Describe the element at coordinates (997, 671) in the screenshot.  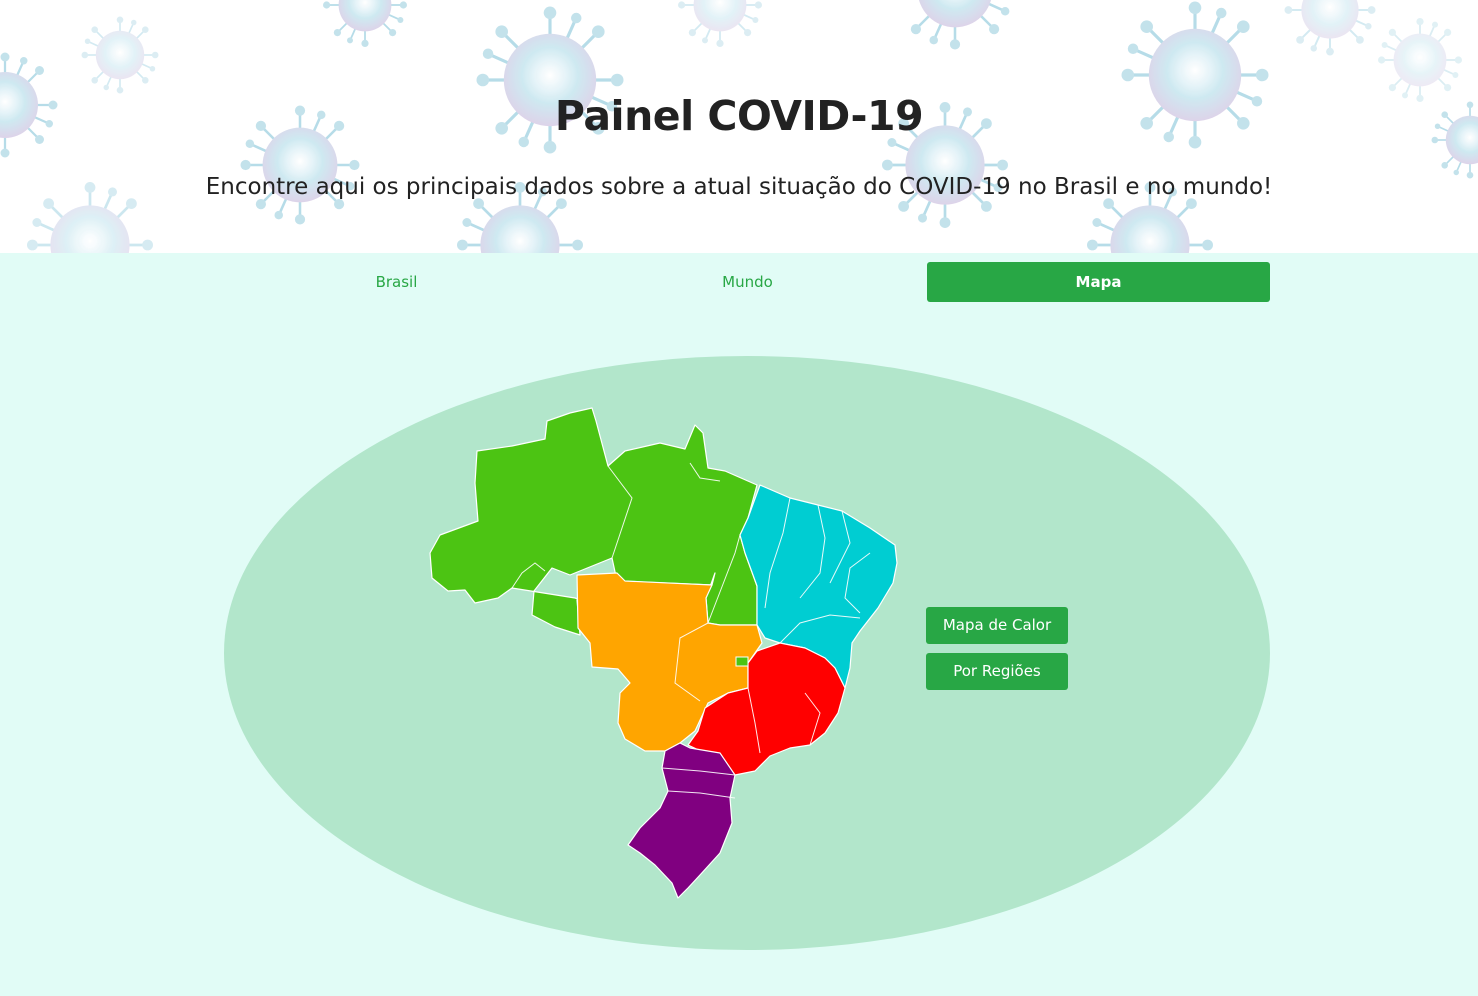
I see `regions-button: Por Regiões` at that location.